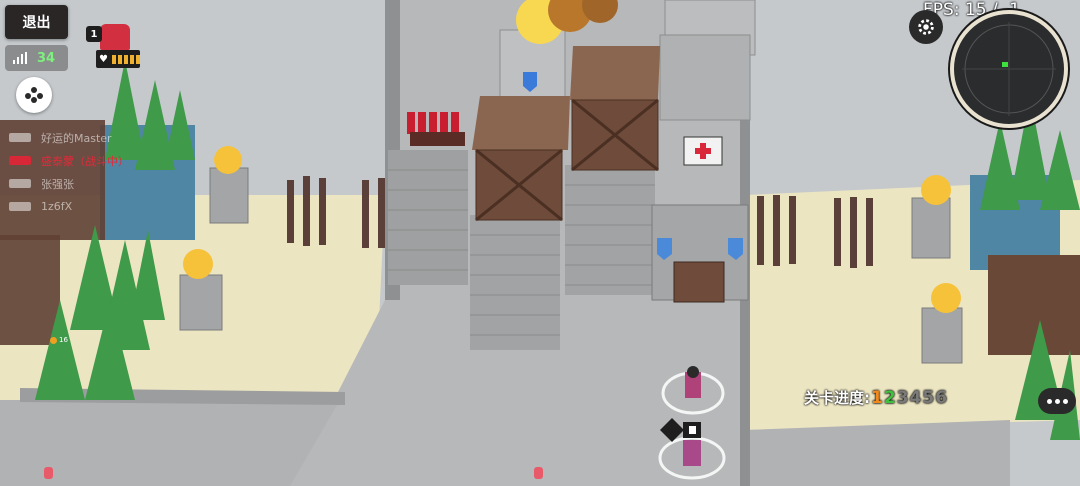 The width and height of the screenshot is (1080, 486). I want to click on level-progress: 关卡进度: 1 2 3 4 5 6, so click(875, 397).